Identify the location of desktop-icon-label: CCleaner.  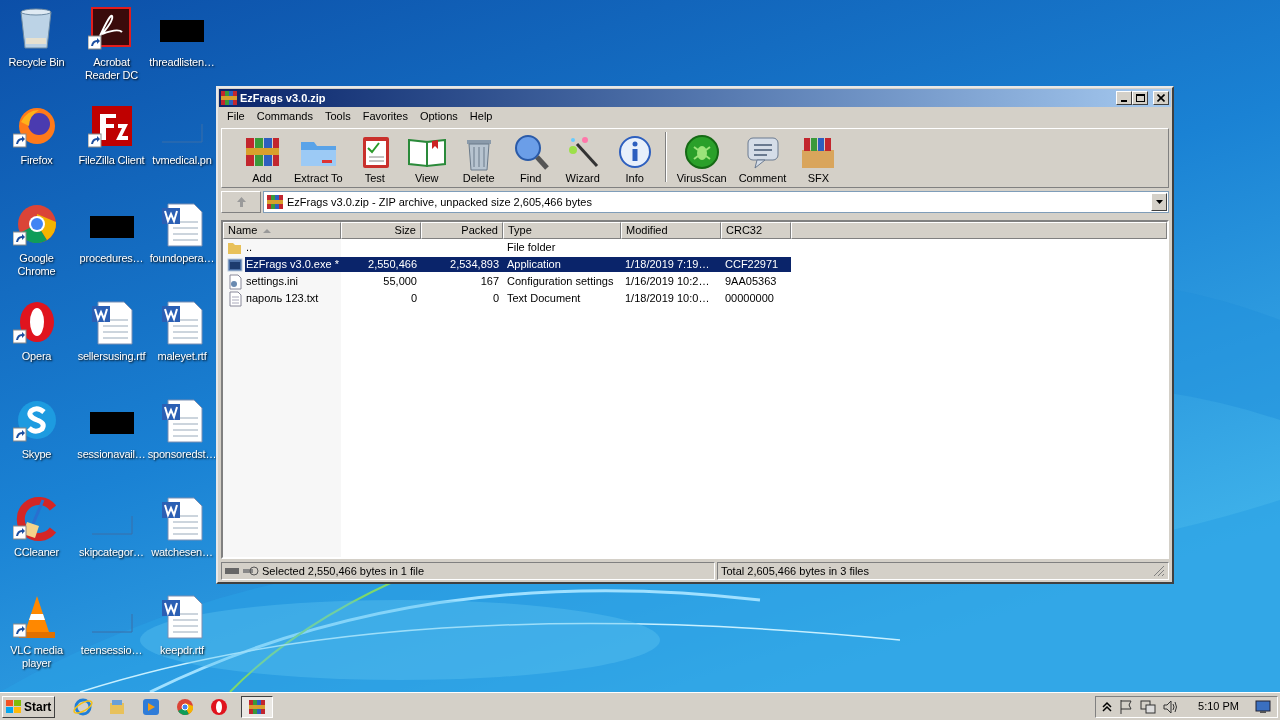
(36, 552).